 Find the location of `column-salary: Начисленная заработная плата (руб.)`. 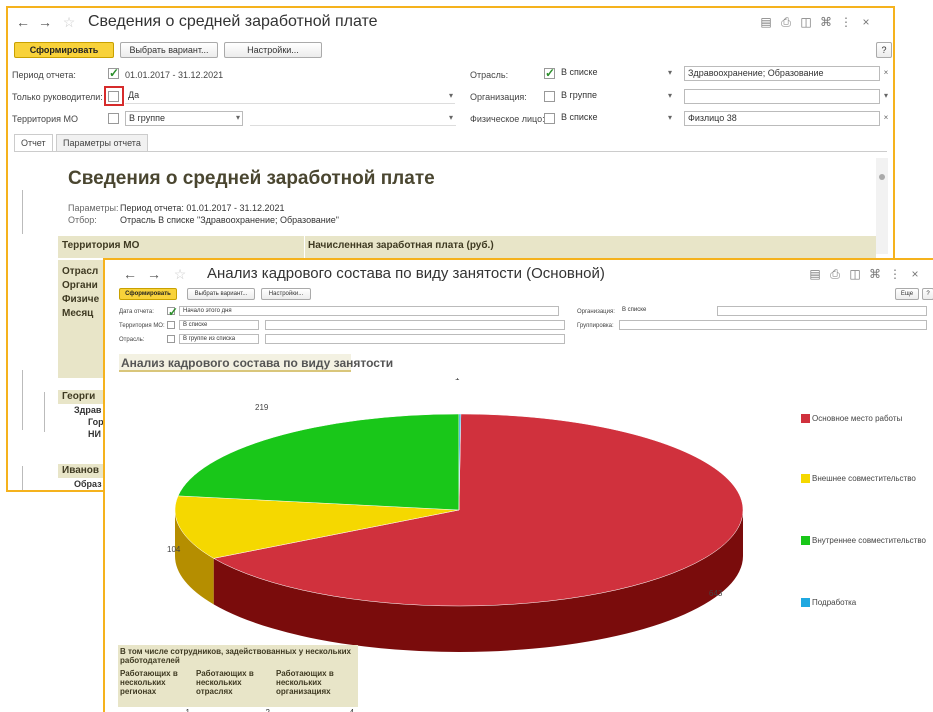

column-salary: Начисленная заработная плата (руб.) is located at coordinates (401, 245).